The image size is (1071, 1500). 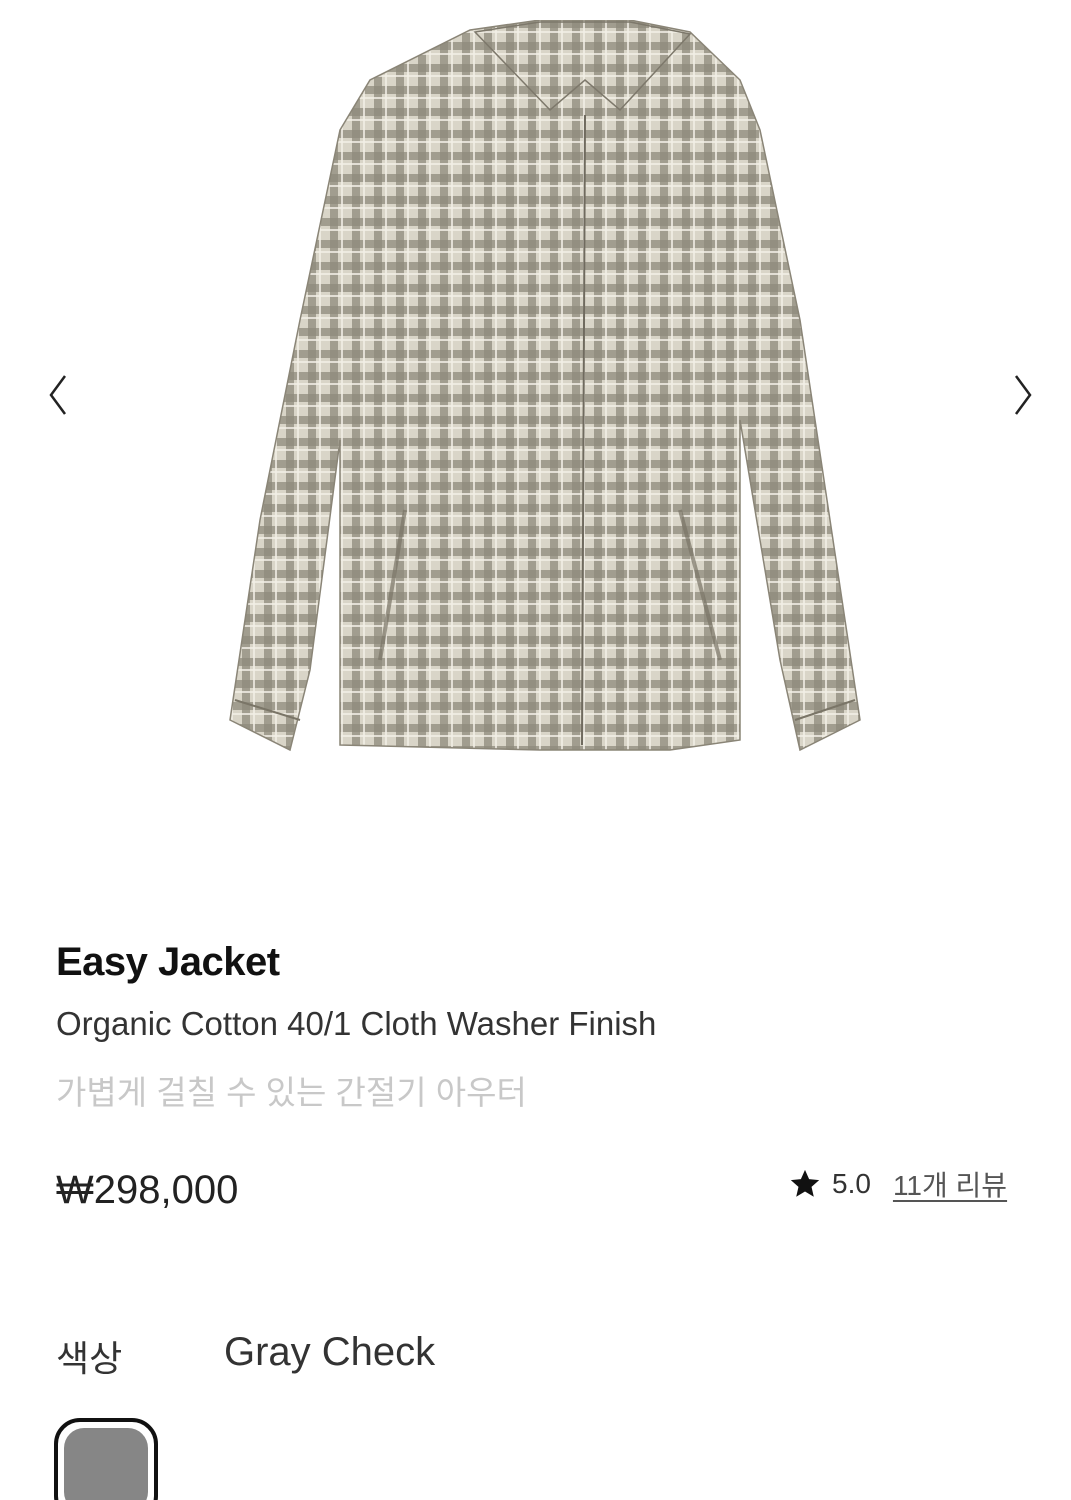 What do you see at coordinates (805, 1183) in the screenshot?
I see `star-icon` at bounding box center [805, 1183].